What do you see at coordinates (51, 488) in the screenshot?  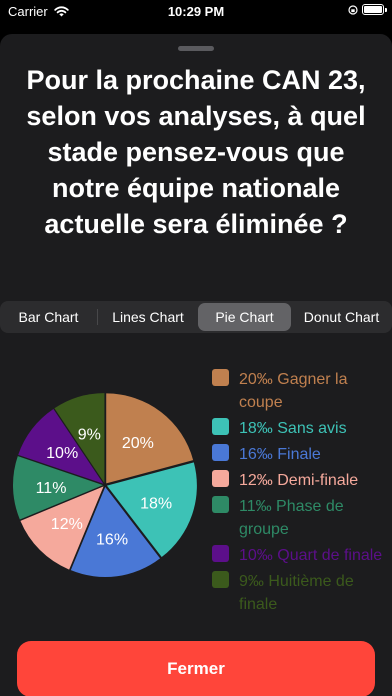 I see `pie-slice-label: 11%` at bounding box center [51, 488].